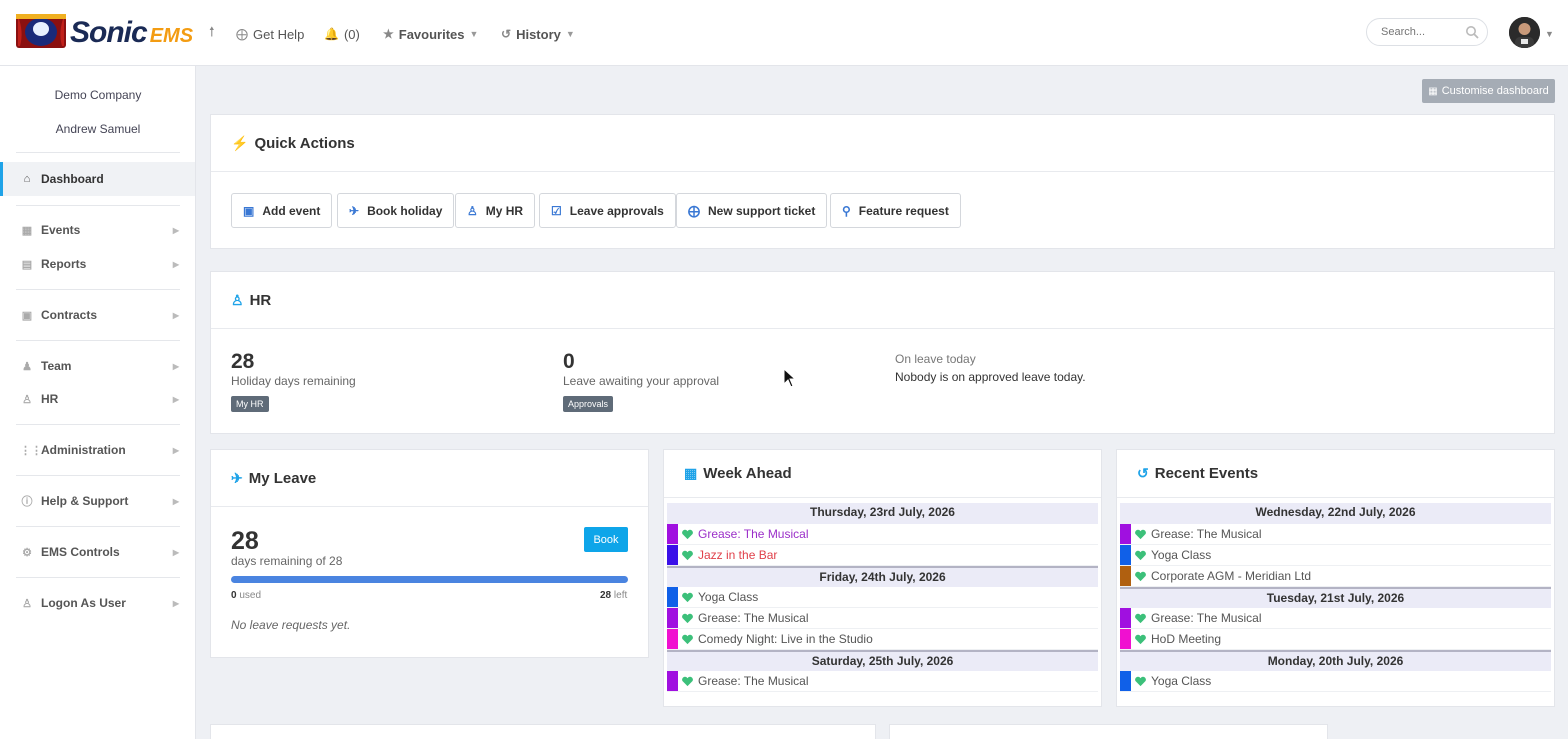  Describe the element at coordinates (97, 399) in the screenshot. I see `sidebar-item-hr: ♙ HR ▶` at that location.